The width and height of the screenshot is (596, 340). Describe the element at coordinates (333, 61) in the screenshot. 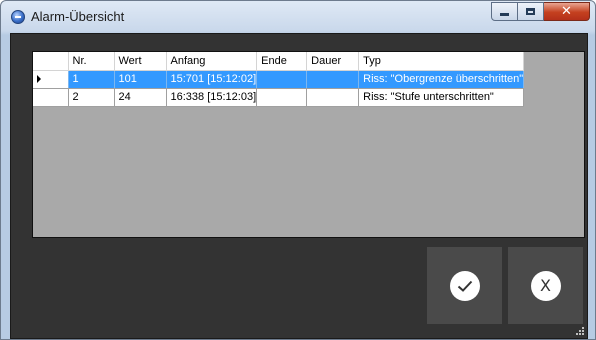

I see `column-header-dauer: Dauer` at that location.